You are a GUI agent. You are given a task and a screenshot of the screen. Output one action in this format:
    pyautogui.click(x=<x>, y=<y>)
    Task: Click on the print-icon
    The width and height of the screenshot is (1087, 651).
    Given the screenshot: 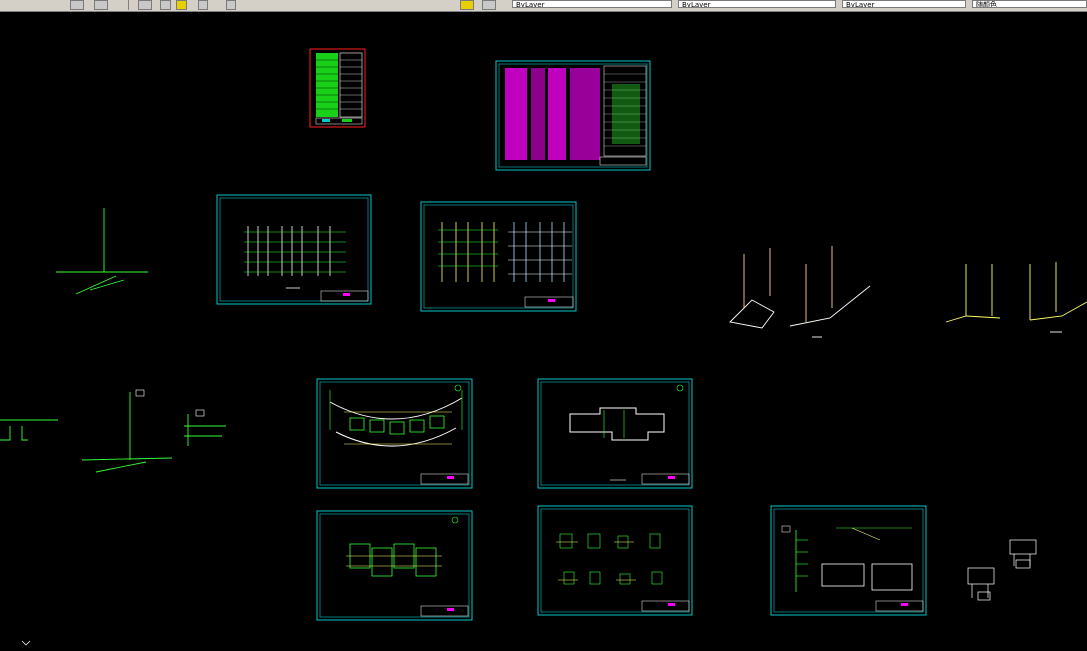 What is the action you would take?
    pyautogui.click(x=77, y=5)
    